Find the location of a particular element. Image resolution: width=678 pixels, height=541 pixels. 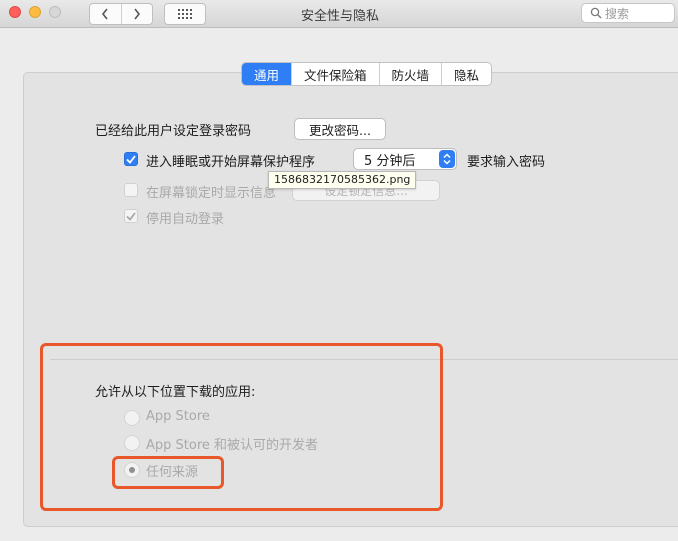

search-field: 搜索 is located at coordinates (628, 13).